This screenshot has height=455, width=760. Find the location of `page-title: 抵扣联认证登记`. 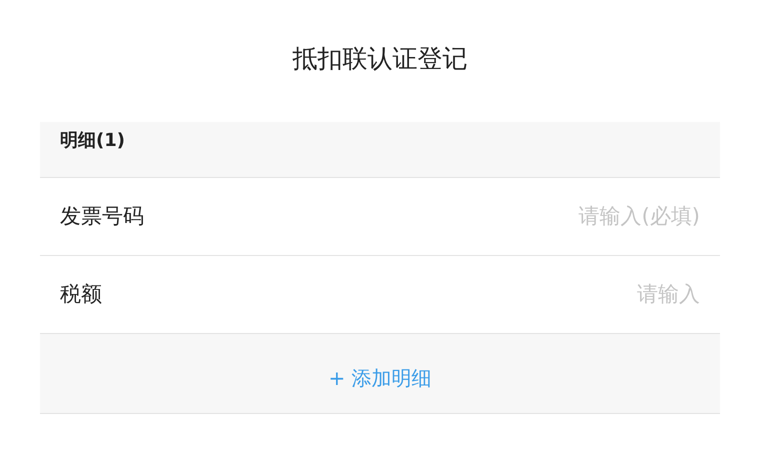

page-title: 抵扣联认证登记 is located at coordinates (380, 59).